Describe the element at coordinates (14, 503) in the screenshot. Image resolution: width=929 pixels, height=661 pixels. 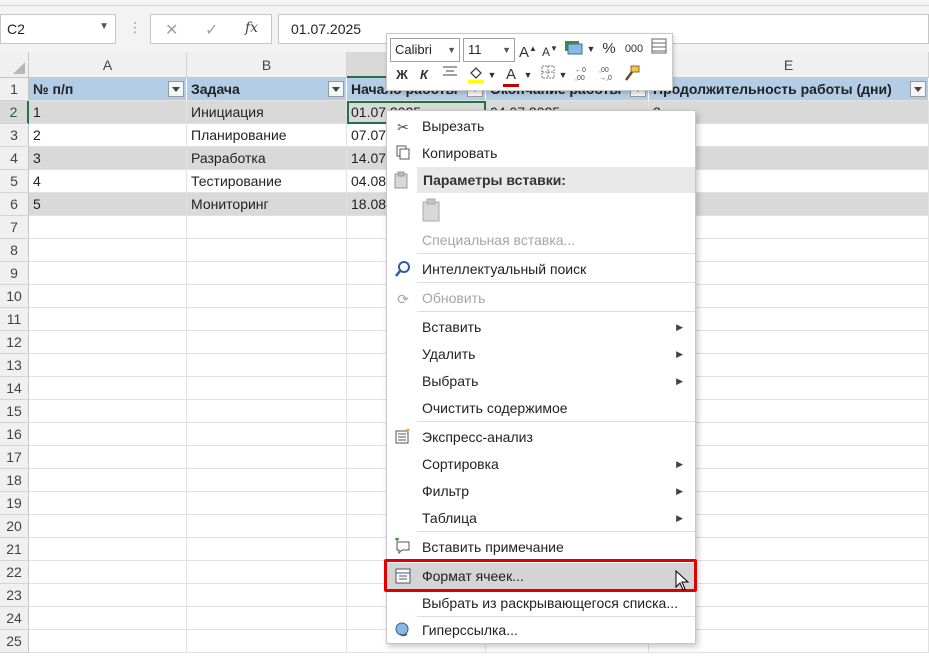
I see `row-header-19: 19` at that location.